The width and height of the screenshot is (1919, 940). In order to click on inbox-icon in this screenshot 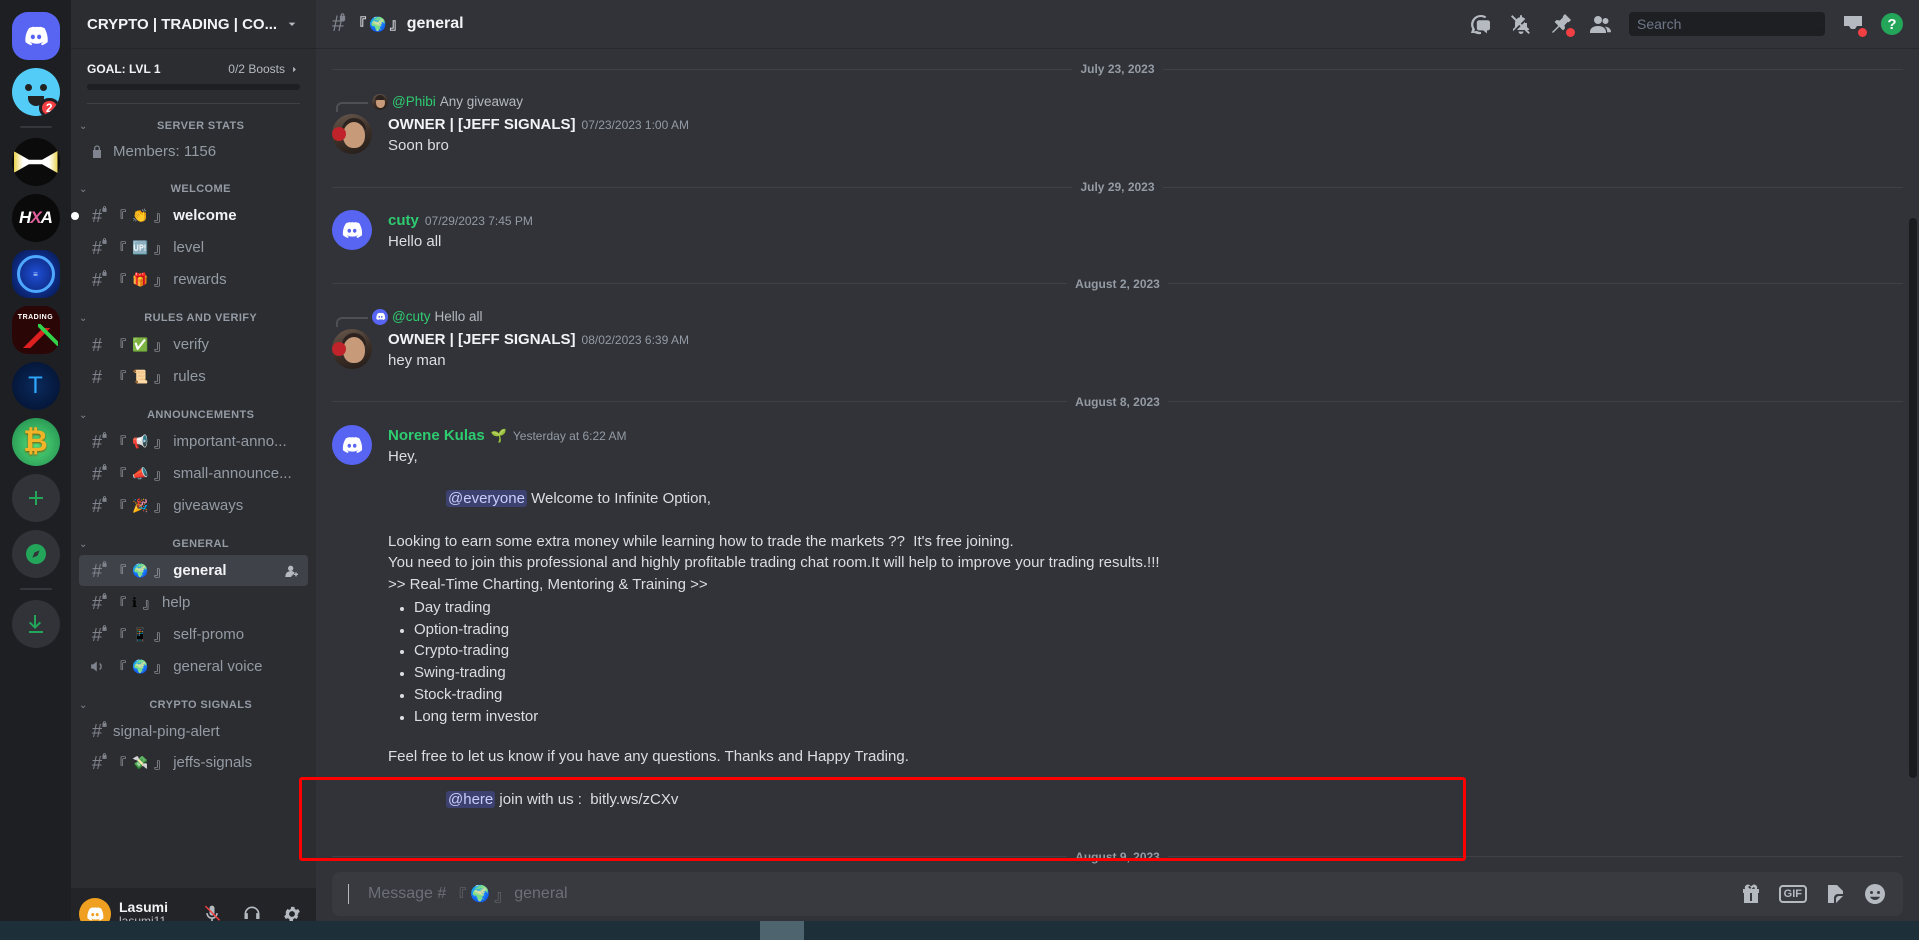, I will do `click(1854, 24)`.